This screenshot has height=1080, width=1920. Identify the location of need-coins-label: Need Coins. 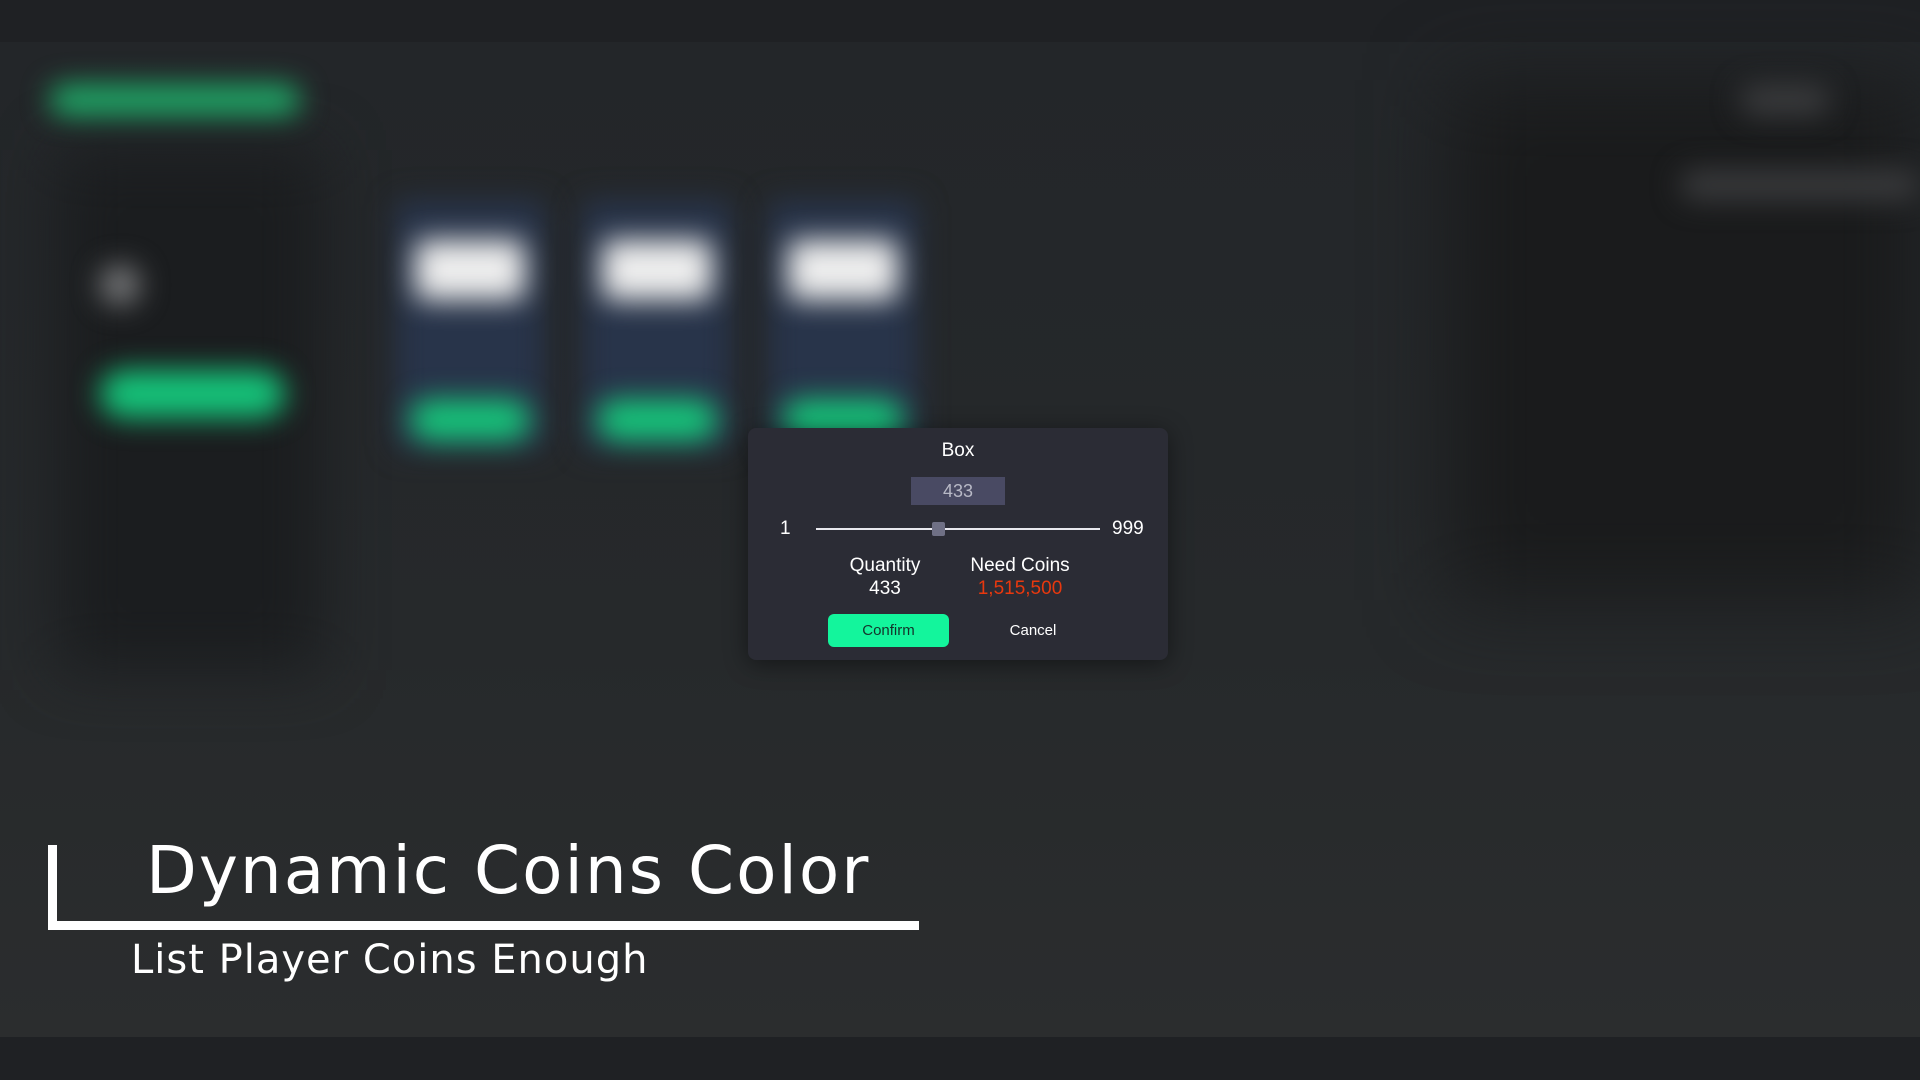
(1020, 565).